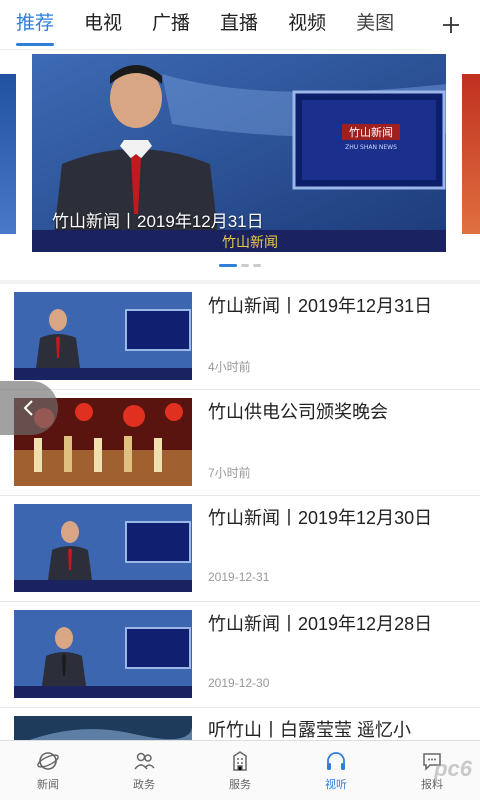 The width and height of the screenshot is (480, 800). I want to click on people-icon, so click(144, 761).